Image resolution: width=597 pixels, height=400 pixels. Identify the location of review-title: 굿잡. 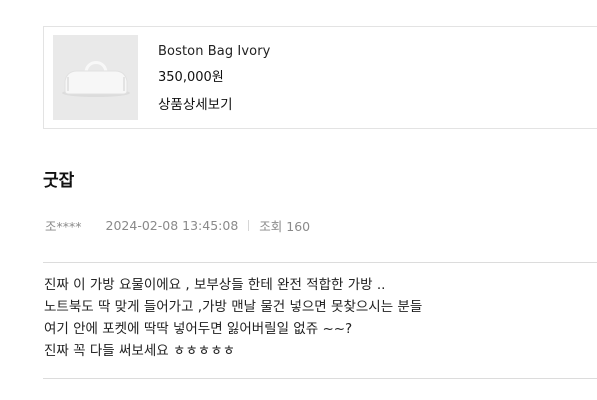
(59, 181).